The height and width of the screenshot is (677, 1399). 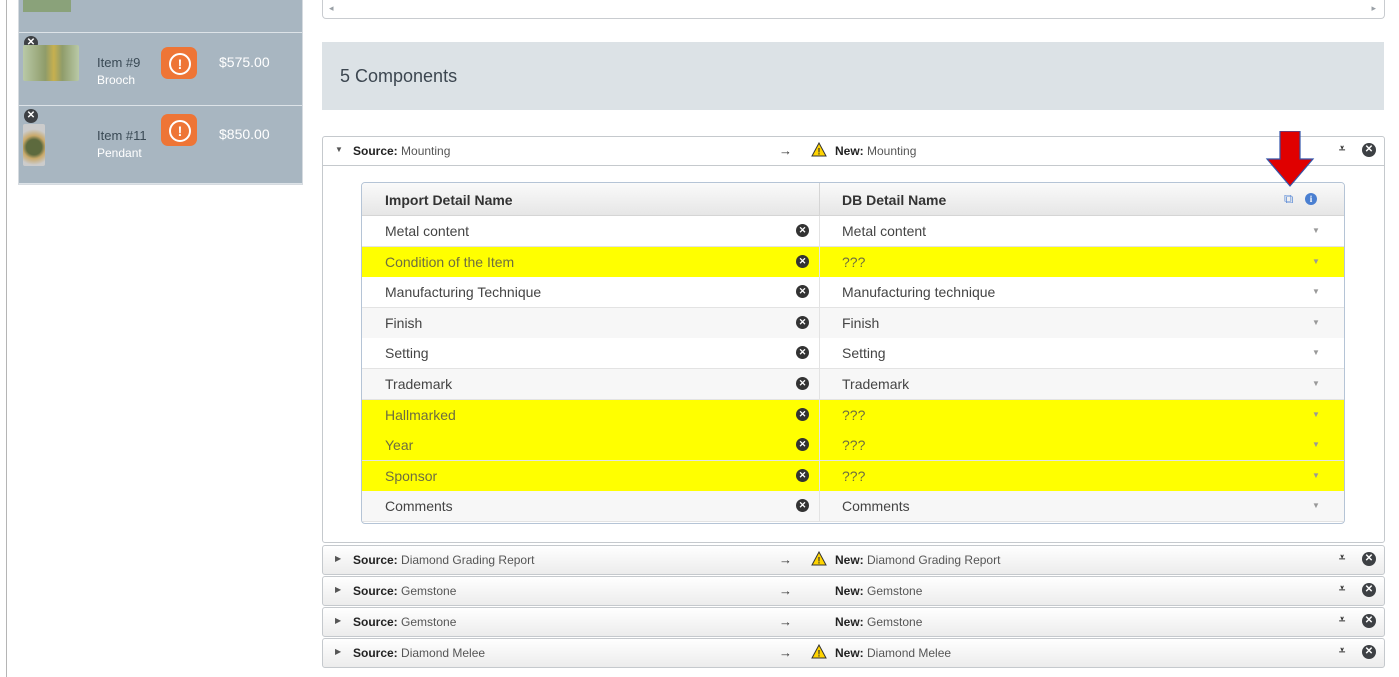 I want to click on db-detail-select: Comments, so click(x=876, y=506).